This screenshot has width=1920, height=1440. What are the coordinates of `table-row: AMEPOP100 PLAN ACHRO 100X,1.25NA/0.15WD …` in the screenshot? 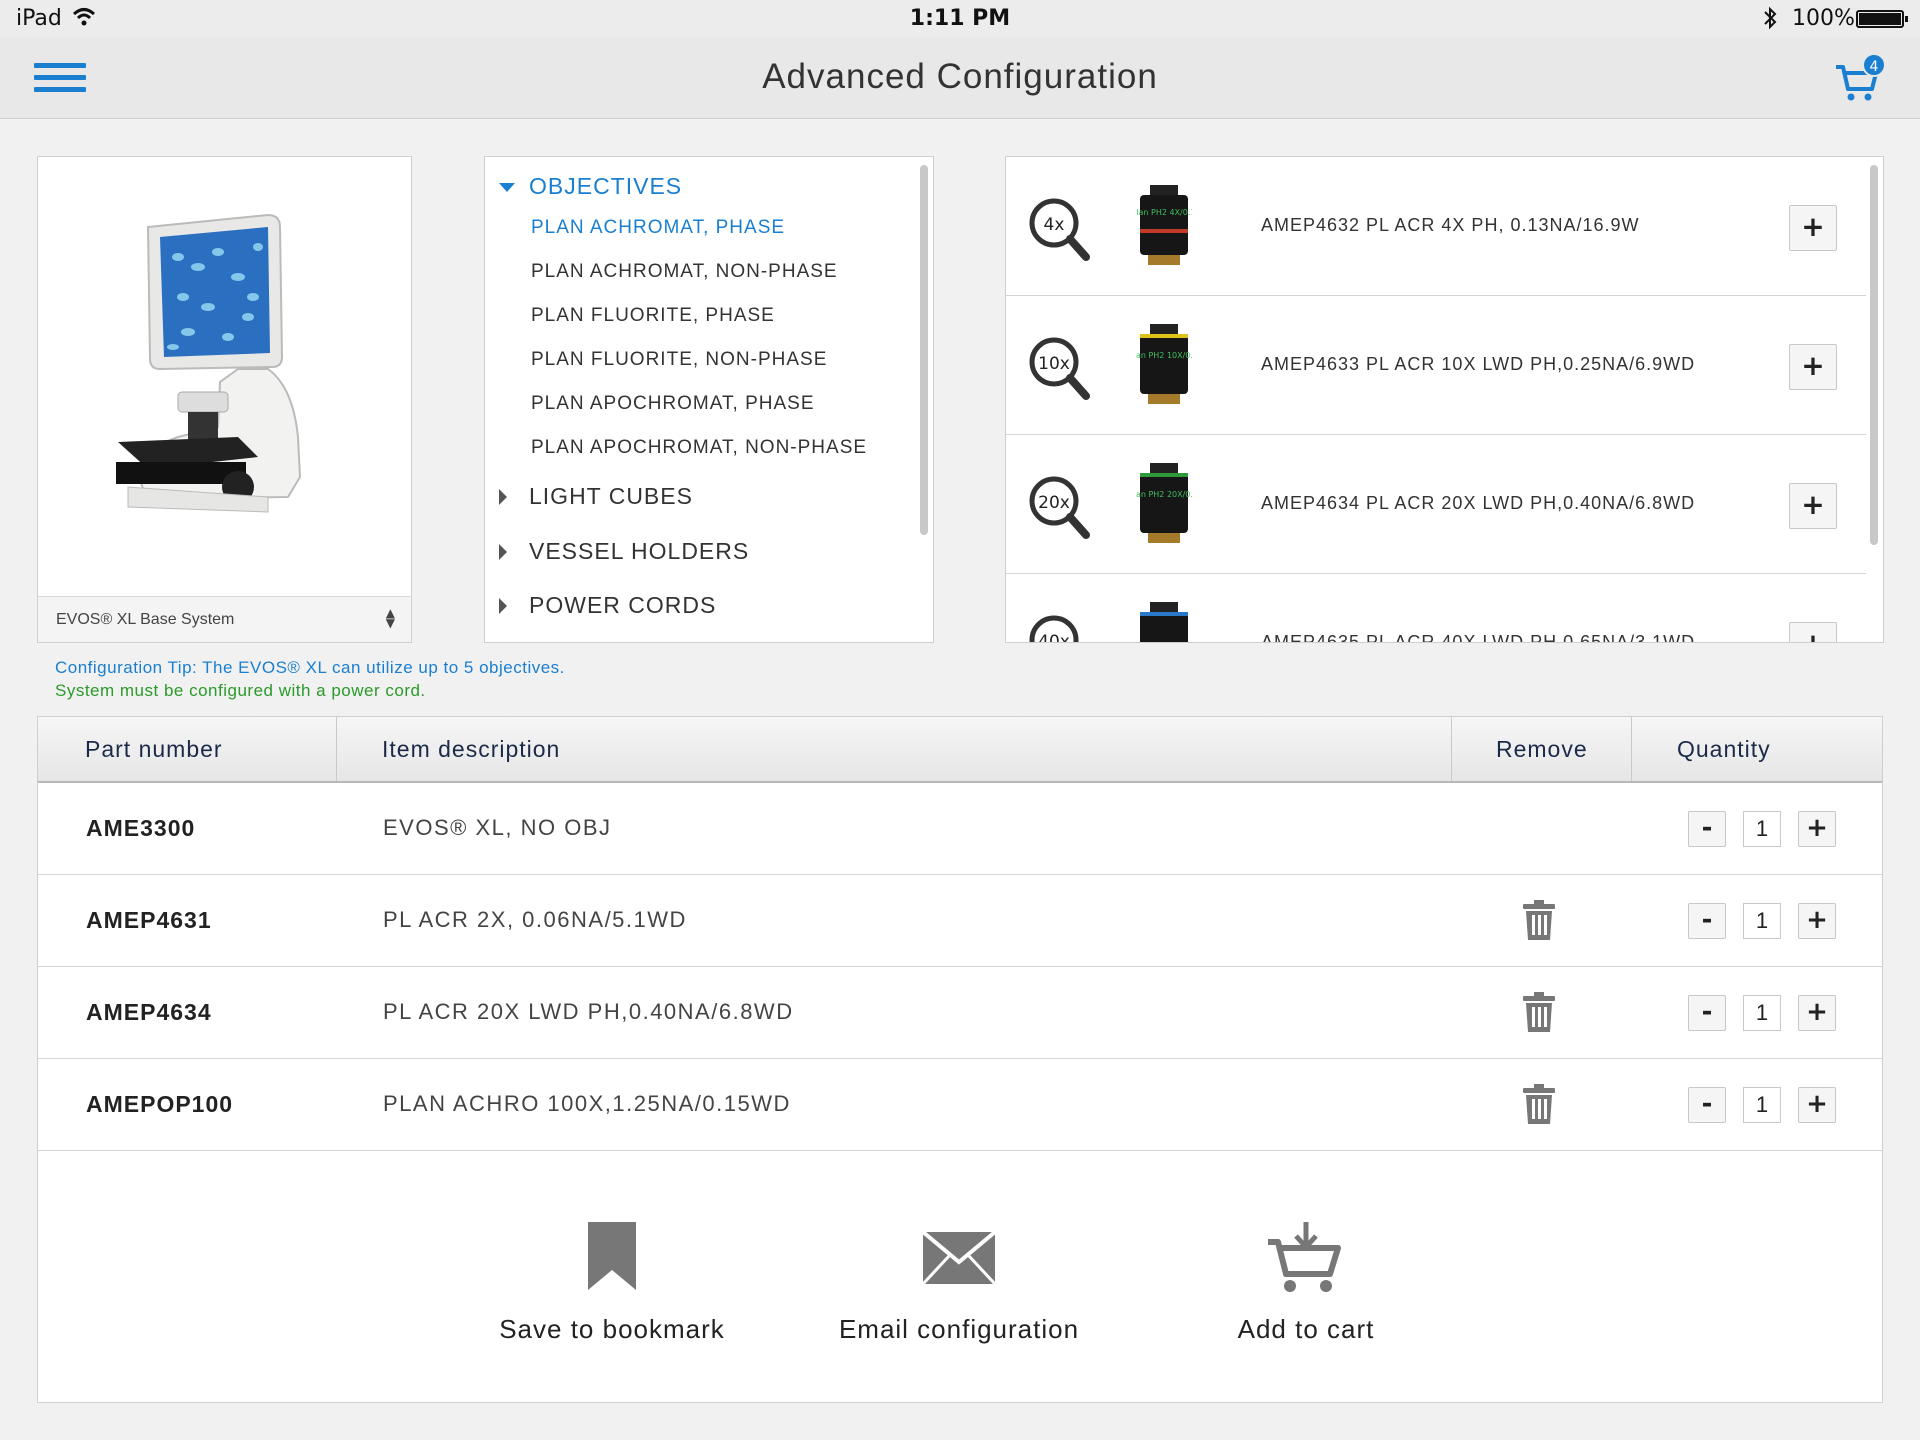 It's located at (960, 1105).